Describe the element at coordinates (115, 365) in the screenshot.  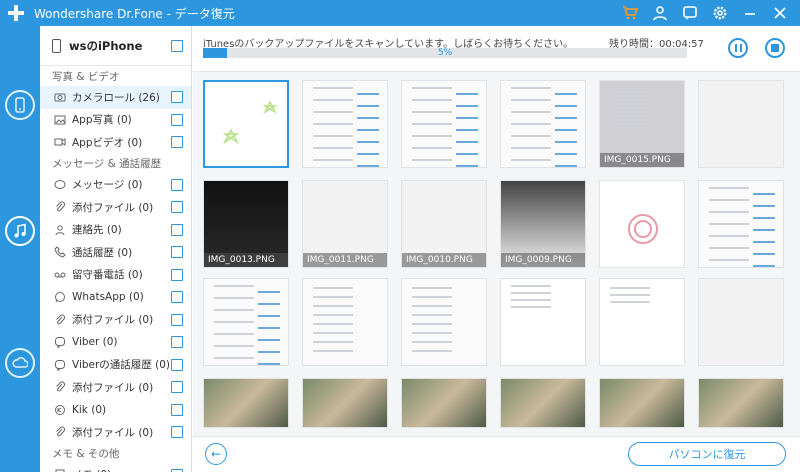
I see `sidebar-item: Viberの通話履歴 (0)` at that location.